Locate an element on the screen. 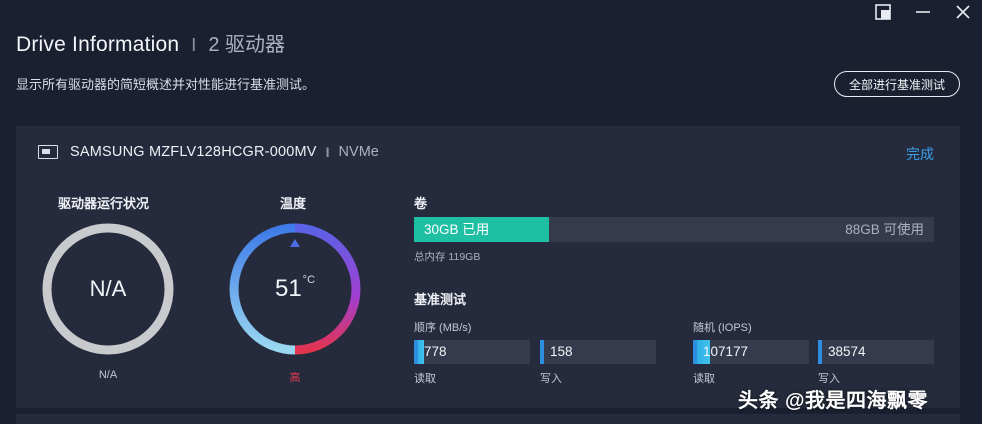 Image resolution: width=982 pixels, height=424 pixels. random-read-box: 107177 is located at coordinates (751, 352).